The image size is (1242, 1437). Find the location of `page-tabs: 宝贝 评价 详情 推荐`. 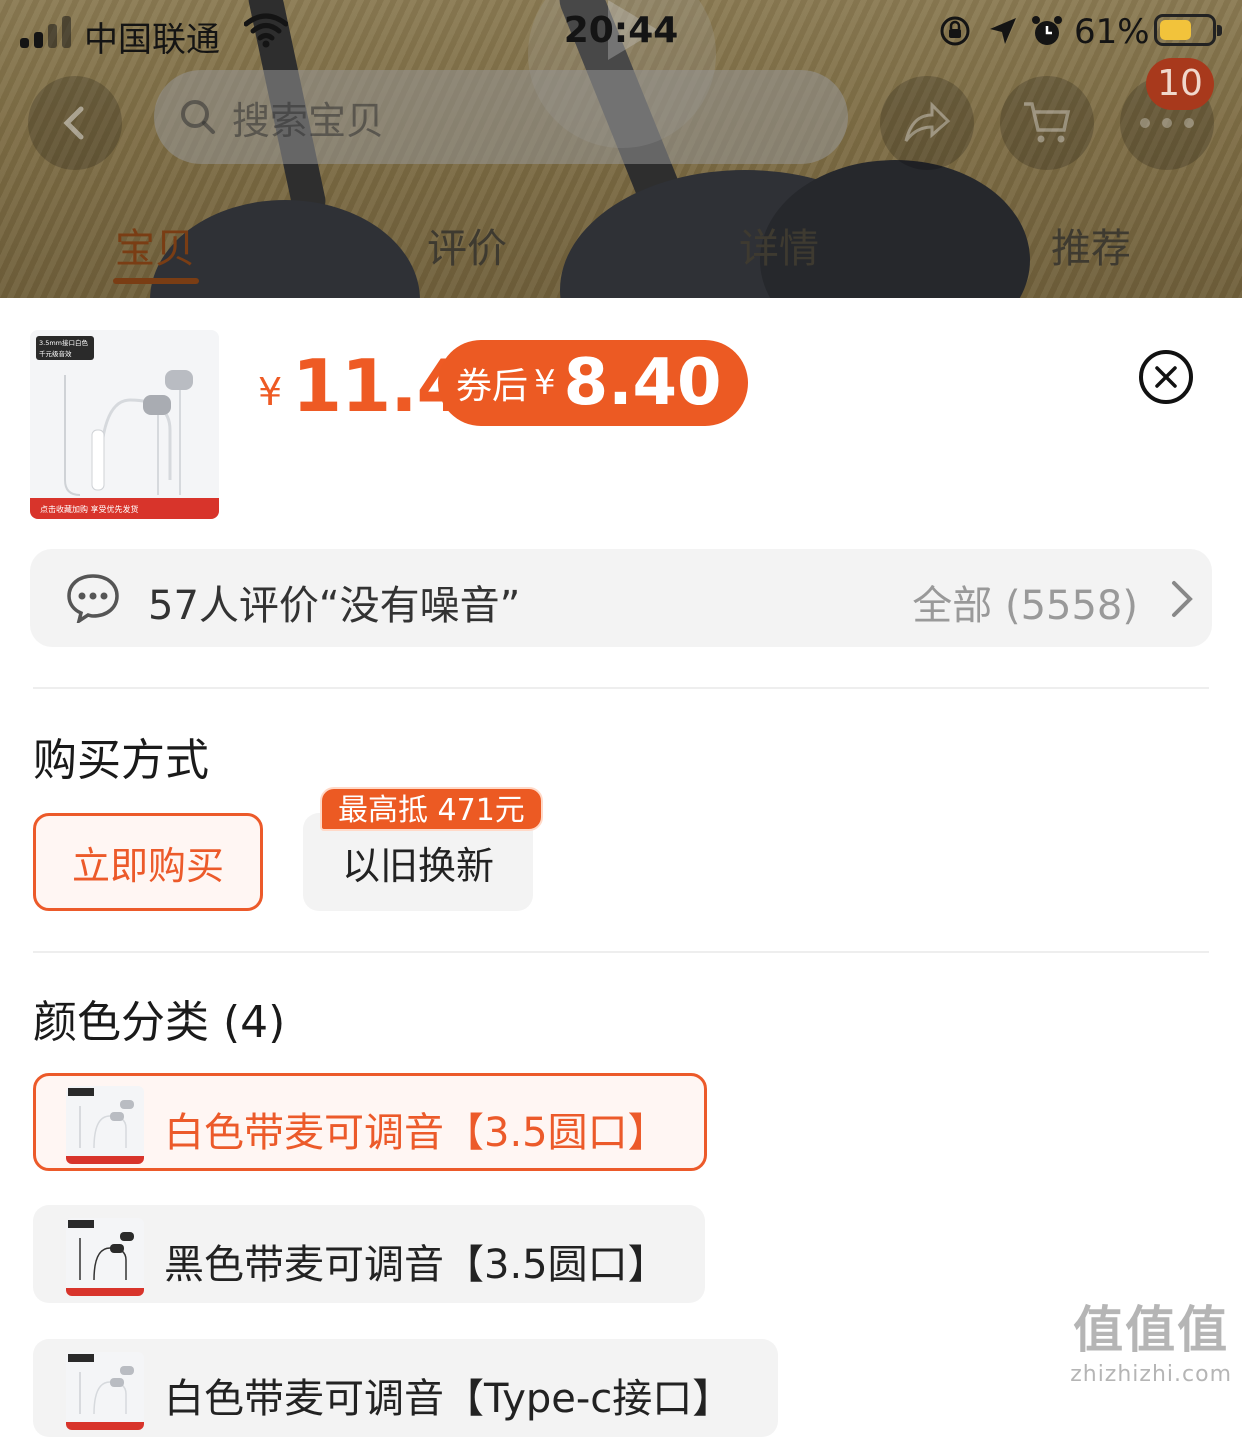

page-tabs: 宝贝 评价 详情 推荐 is located at coordinates (621, 250).